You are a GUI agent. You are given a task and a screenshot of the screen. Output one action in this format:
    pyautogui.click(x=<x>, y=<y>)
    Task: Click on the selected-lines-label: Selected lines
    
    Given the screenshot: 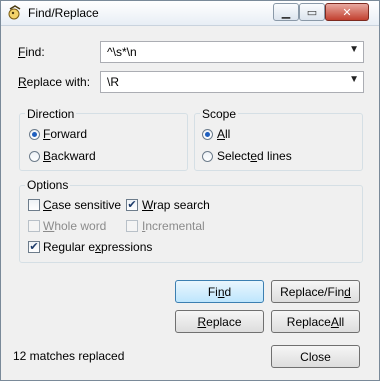 What is the action you would take?
    pyautogui.click(x=254, y=156)
    